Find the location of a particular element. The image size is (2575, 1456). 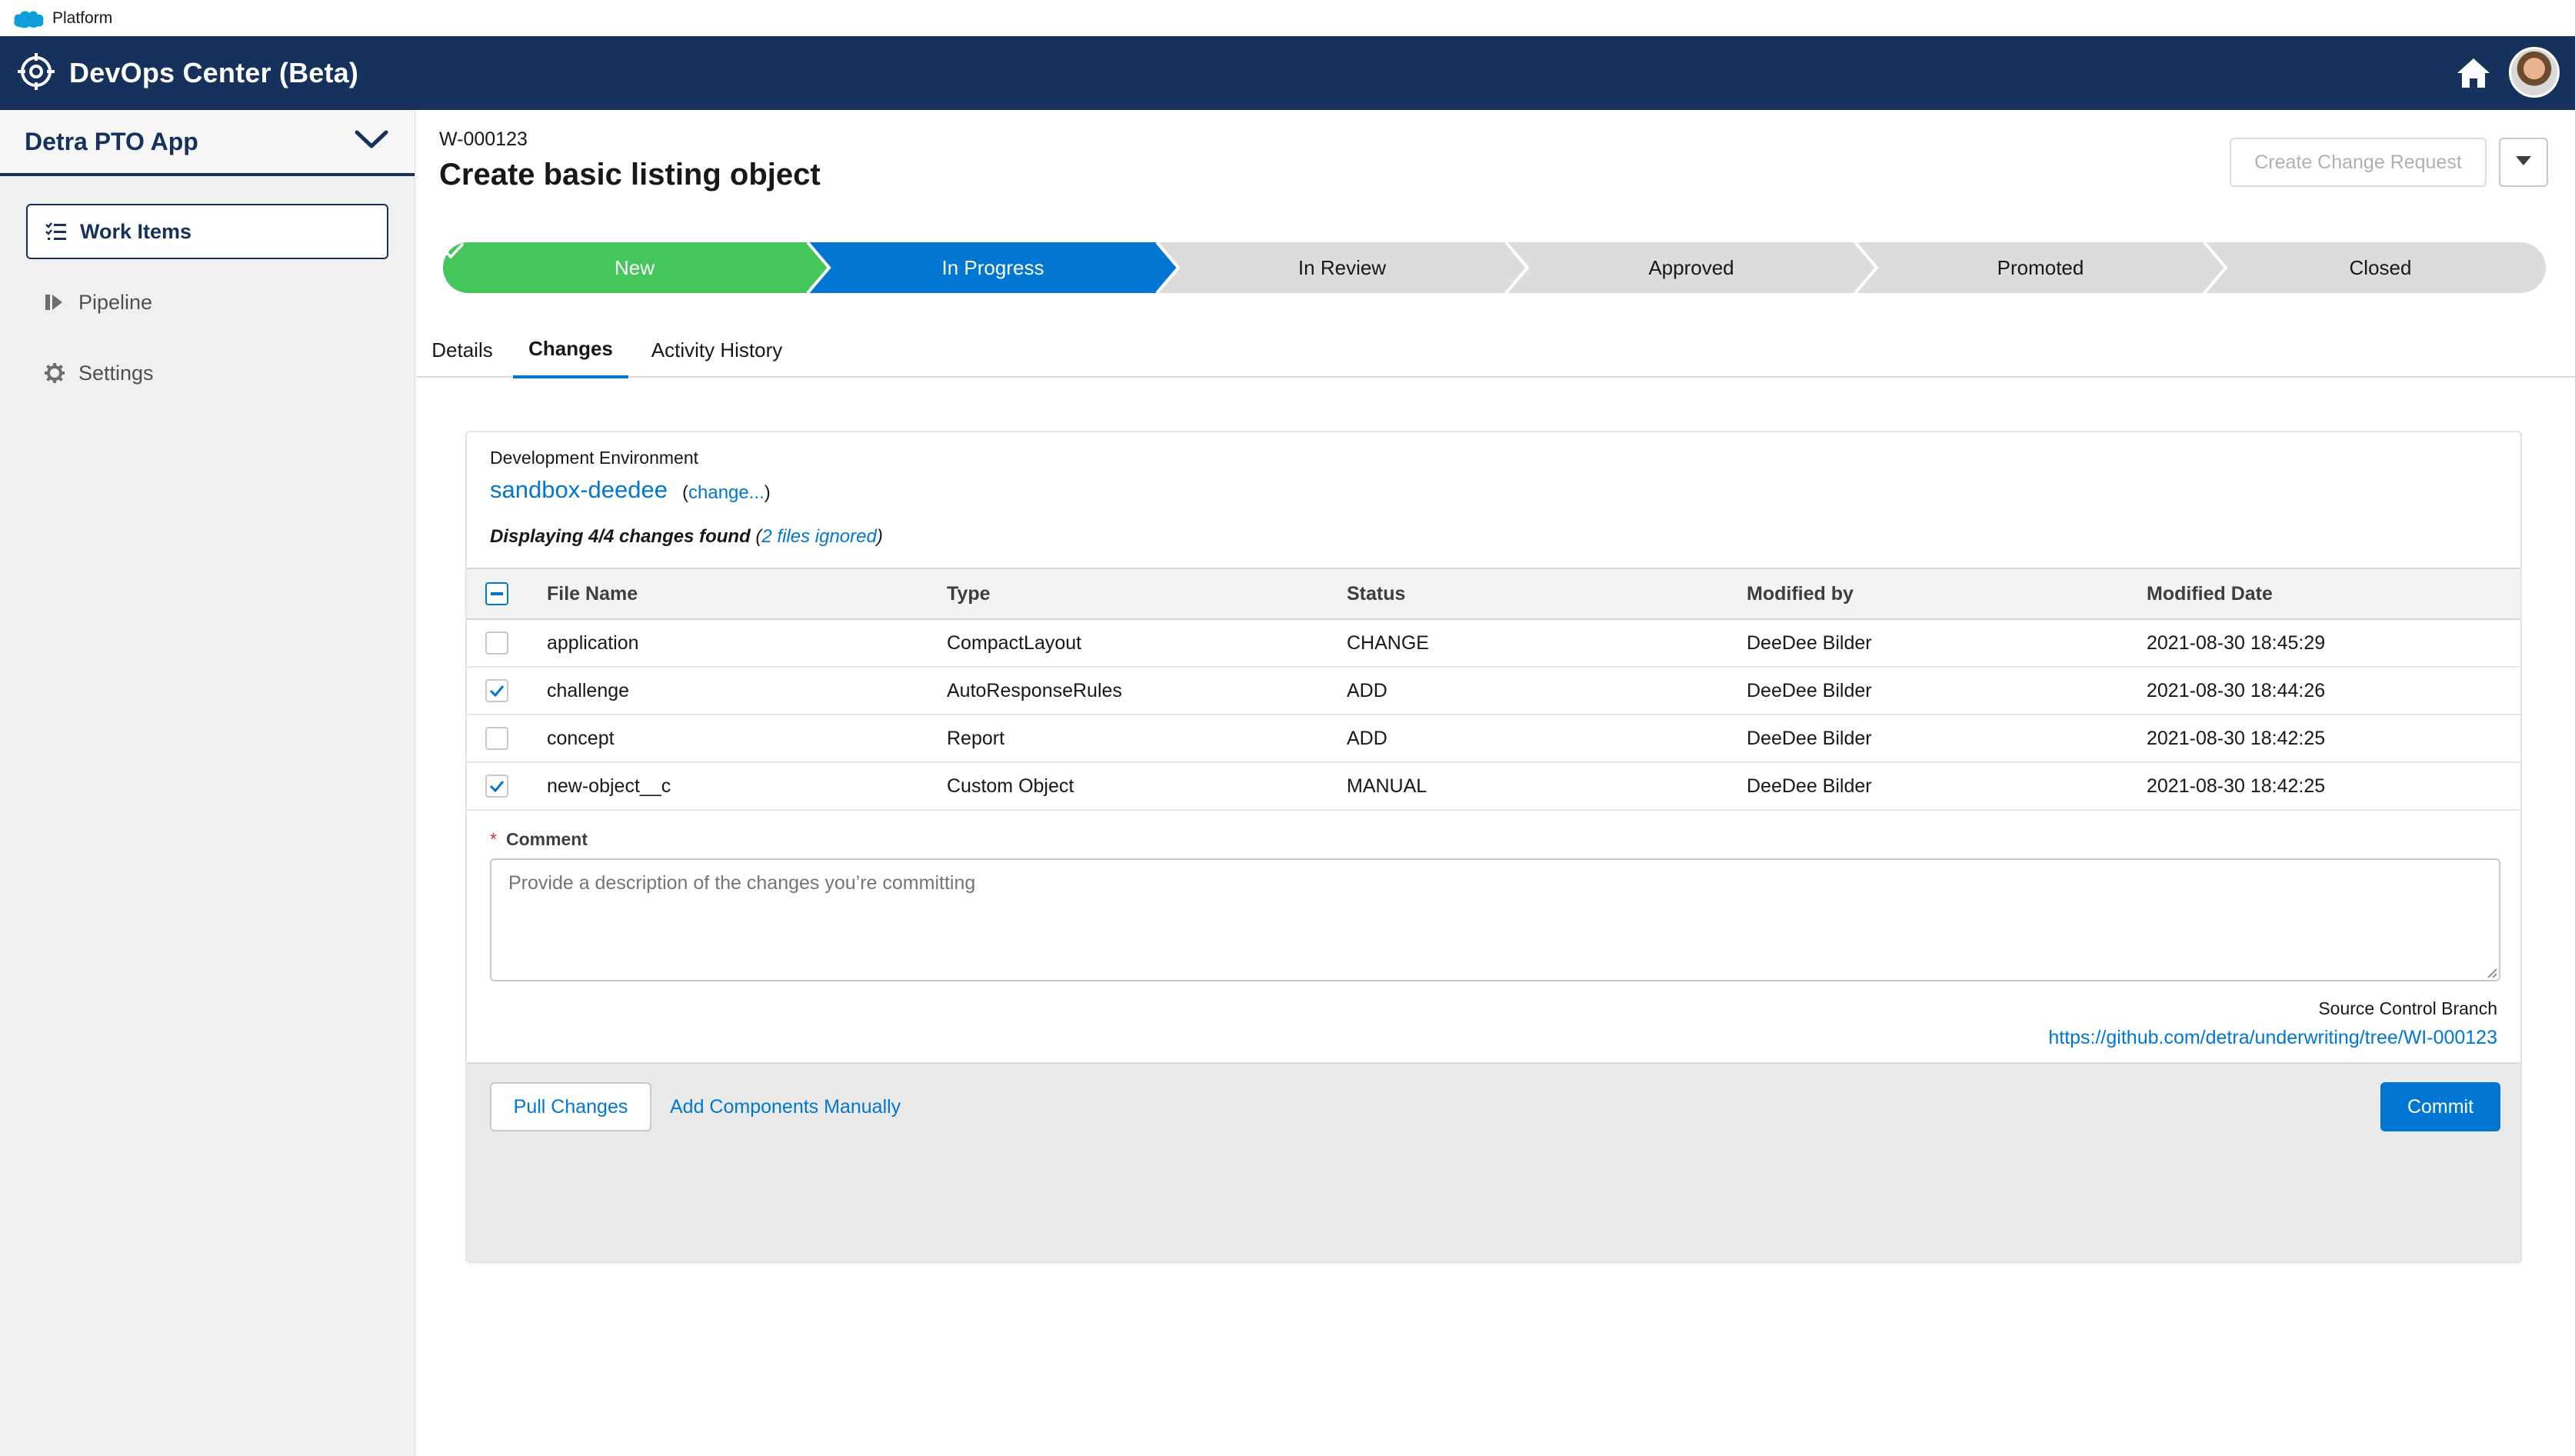

sidebar-item-label: Work Items is located at coordinates (136, 231).